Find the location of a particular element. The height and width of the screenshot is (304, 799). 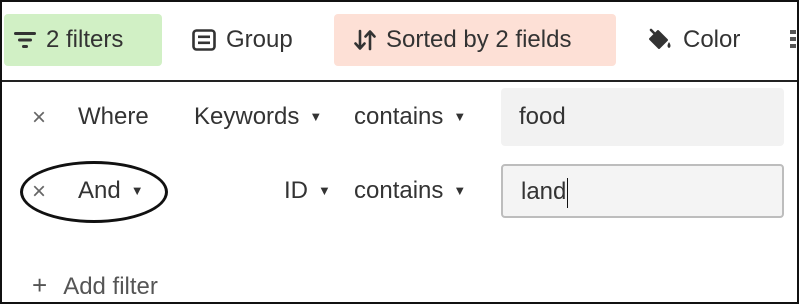

add-filter-label: Add filter is located at coordinates (110, 286).